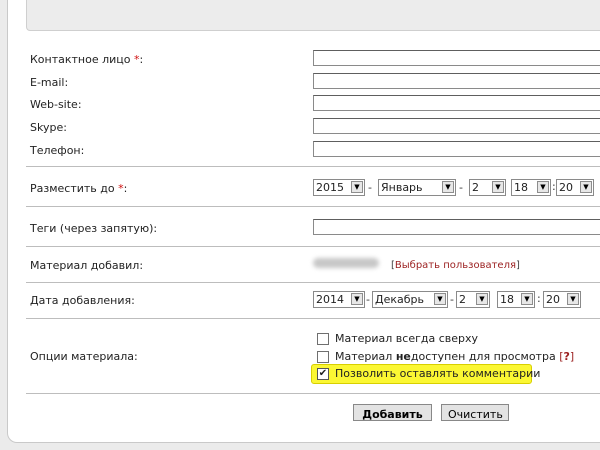 The width and height of the screenshot is (600, 450). I want to click on date-added-hour-select: 18 ▼, so click(516, 299).